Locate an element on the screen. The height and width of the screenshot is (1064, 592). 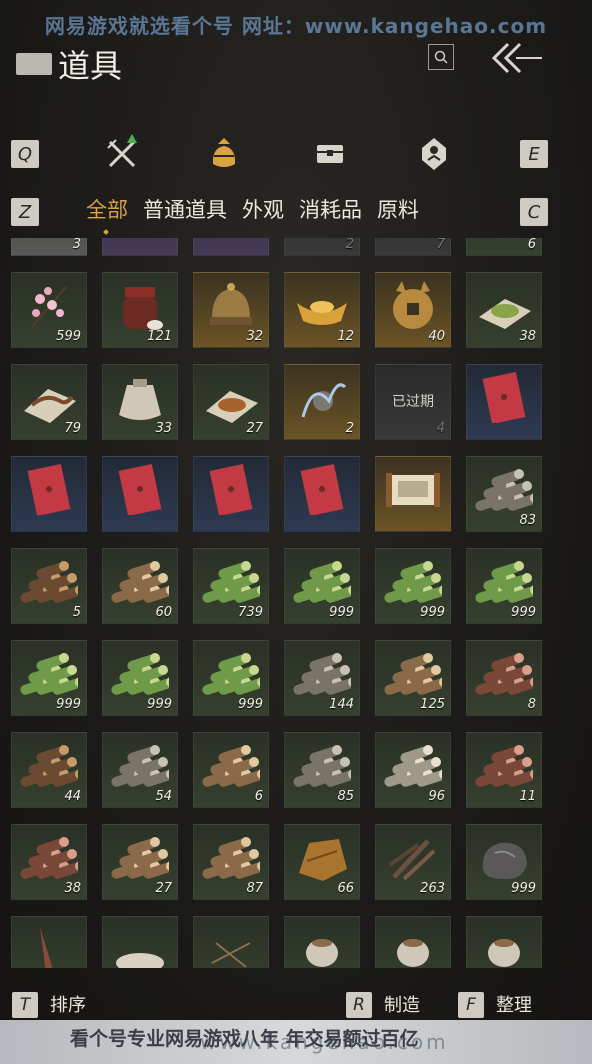
double-chevron-back-icon is located at coordinates (516, 58).